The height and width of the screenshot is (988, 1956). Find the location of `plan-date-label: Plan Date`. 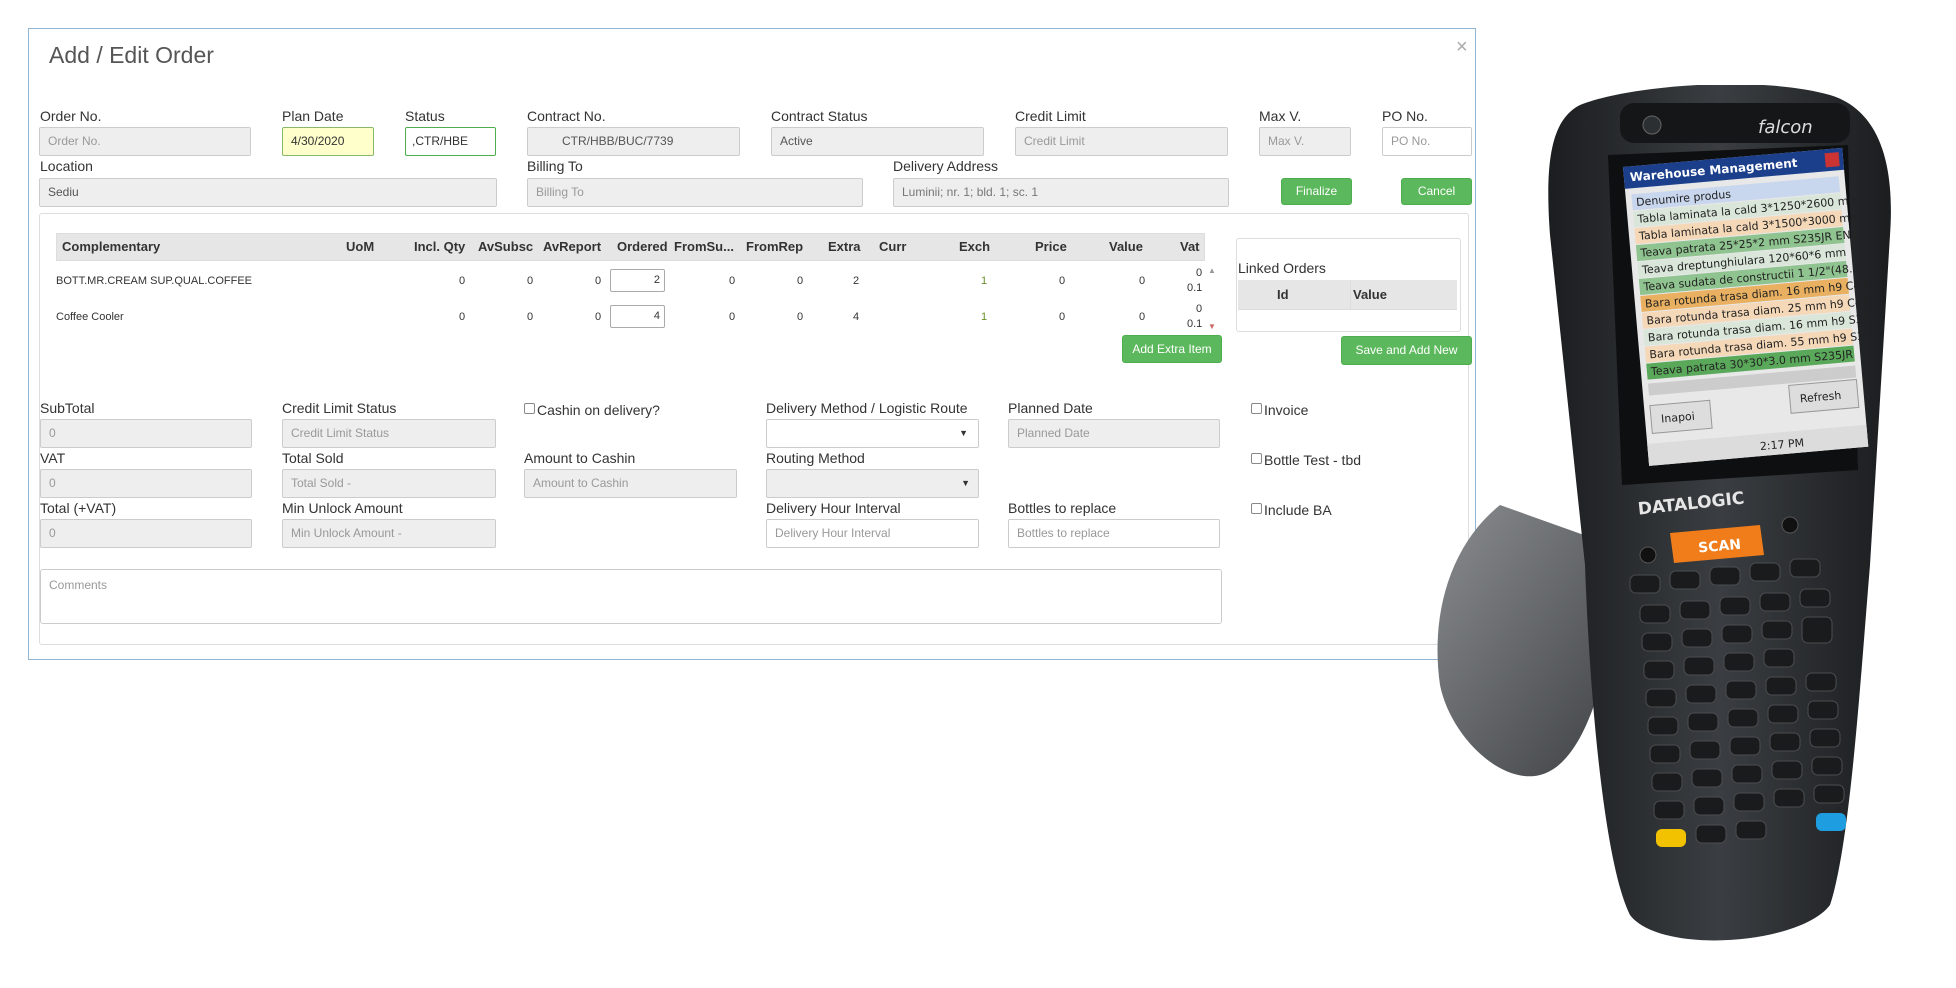

plan-date-label: Plan Date is located at coordinates (313, 116).